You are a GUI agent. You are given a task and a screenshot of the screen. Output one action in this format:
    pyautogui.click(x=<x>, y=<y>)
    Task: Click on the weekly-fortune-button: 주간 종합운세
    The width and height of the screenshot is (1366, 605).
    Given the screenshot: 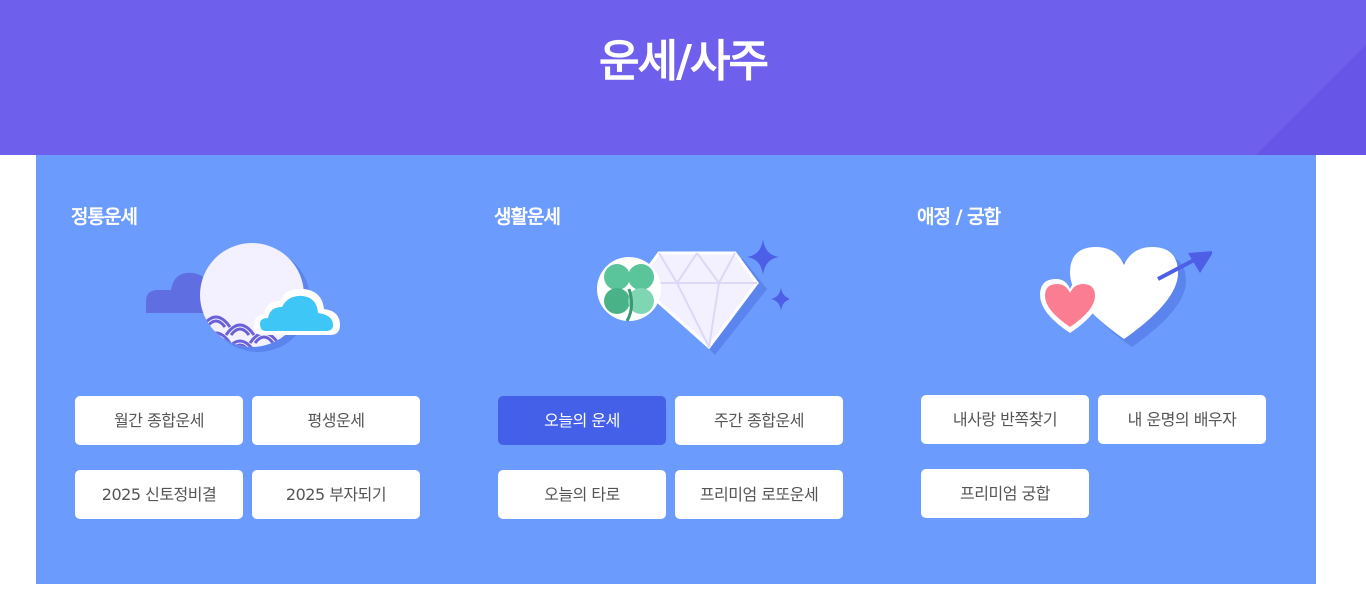 What is the action you would take?
    pyautogui.click(x=759, y=420)
    